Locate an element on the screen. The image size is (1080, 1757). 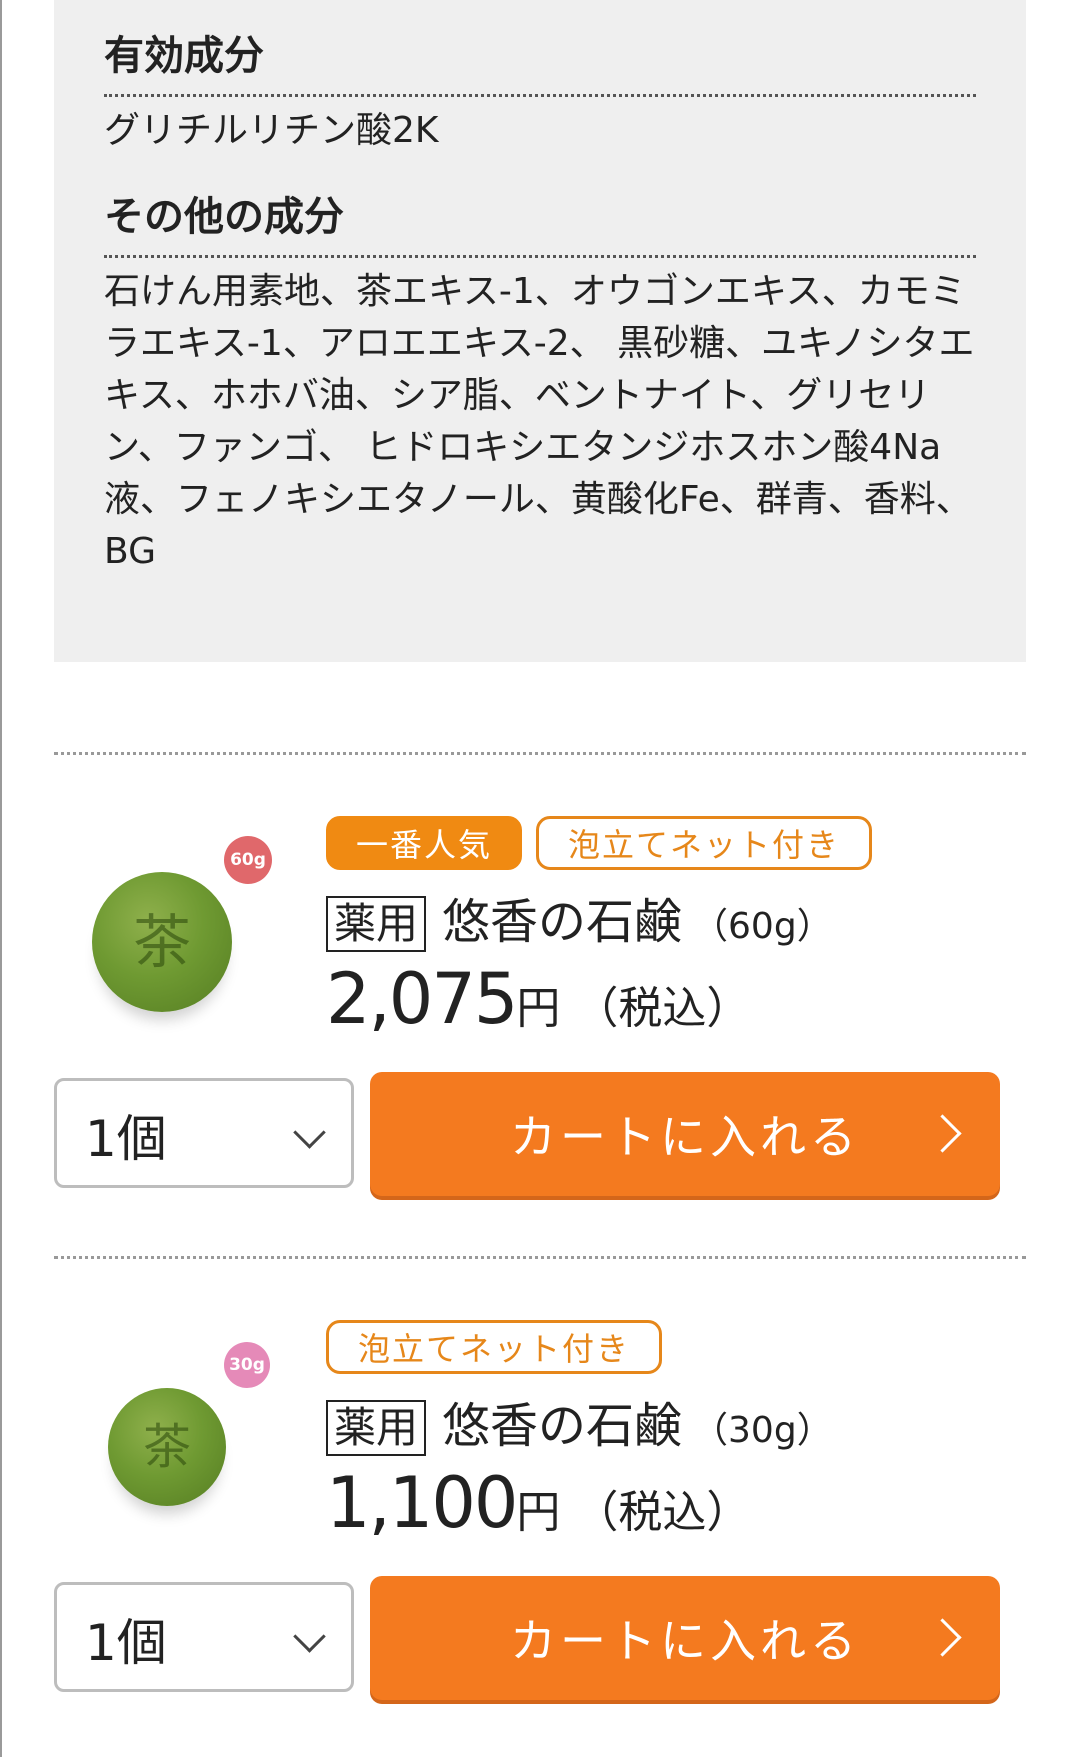
product-title: 薬用 悠香の石鹸 （30g） is located at coordinates (579, 1421).